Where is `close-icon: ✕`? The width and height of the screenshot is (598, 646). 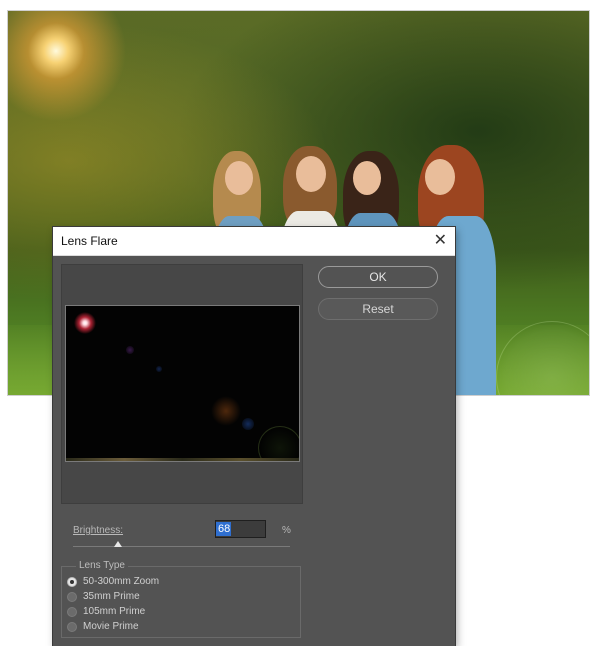
close-icon: ✕ is located at coordinates (440, 239).